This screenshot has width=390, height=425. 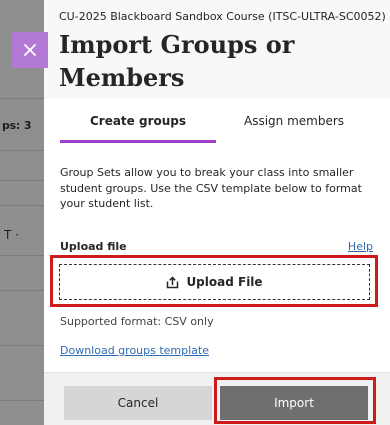 I want to click on tab-assign-members: Assign members, so click(x=294, y=121).